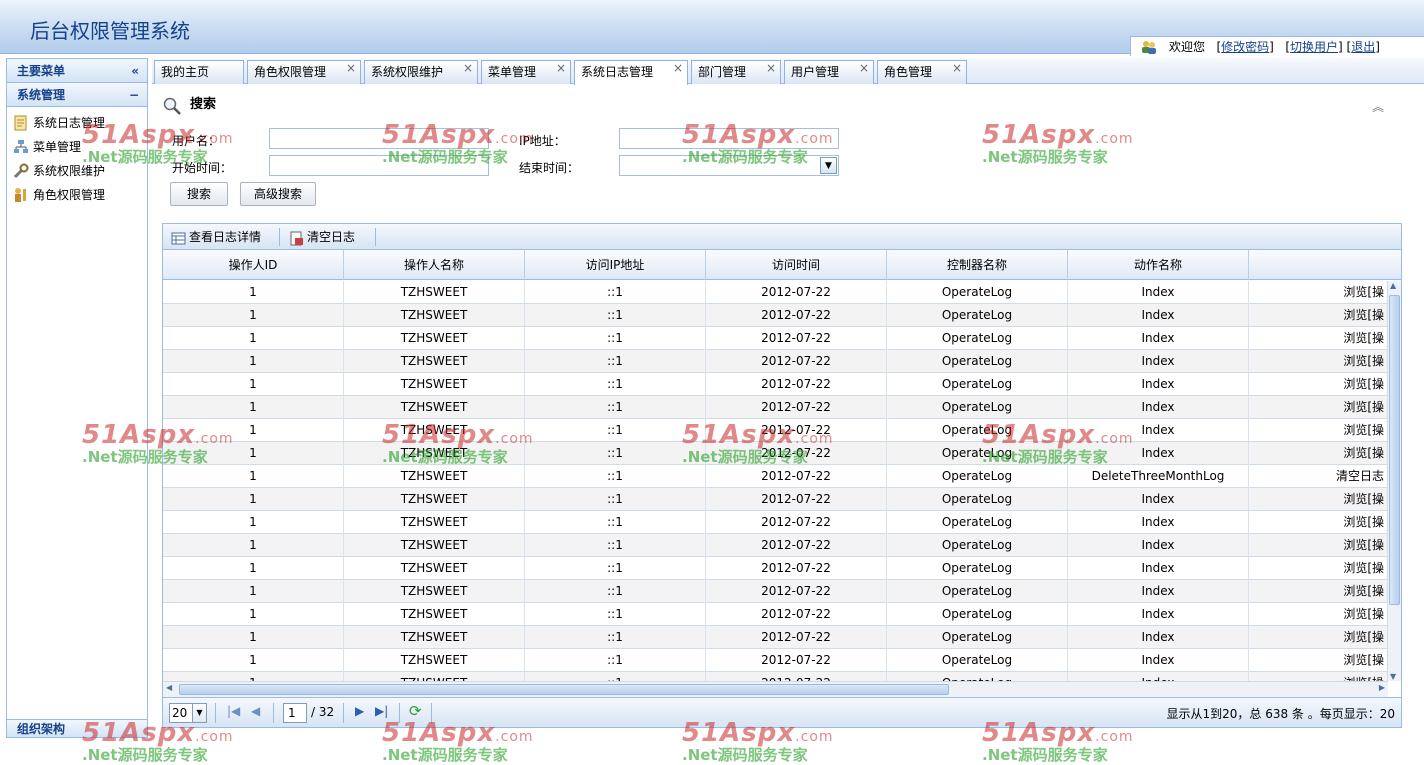 This screenshot has width=1424, height=765. What do you see at coordinates (169, 687) in the screenshot?
I see `scroll-left-icon: ◀` at bounding box center [169, 687].